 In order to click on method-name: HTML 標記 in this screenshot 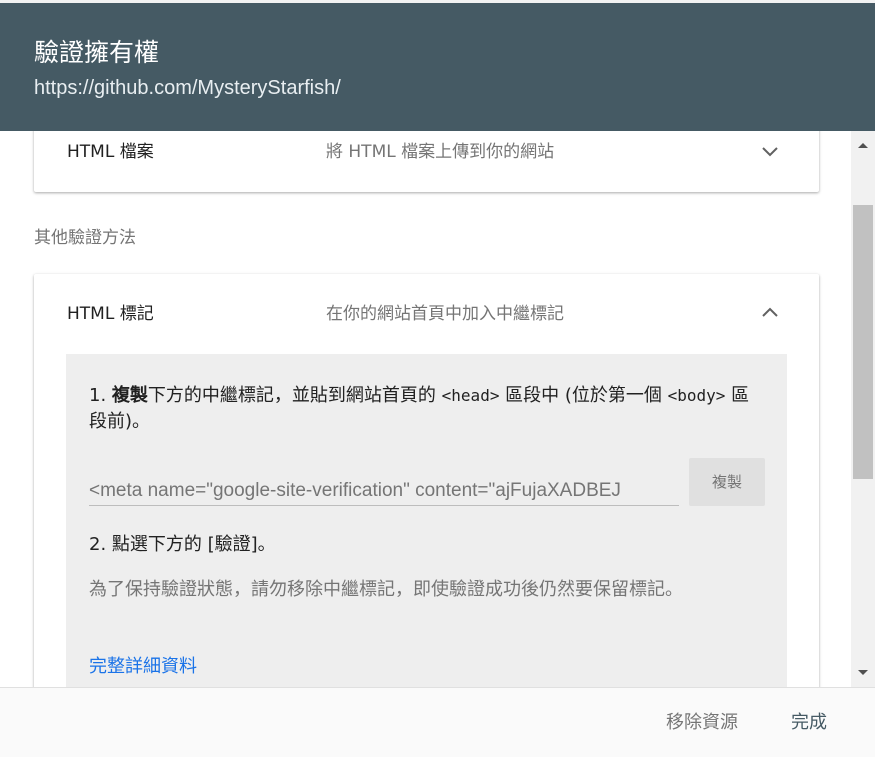, I will do `click(110, 314)`.